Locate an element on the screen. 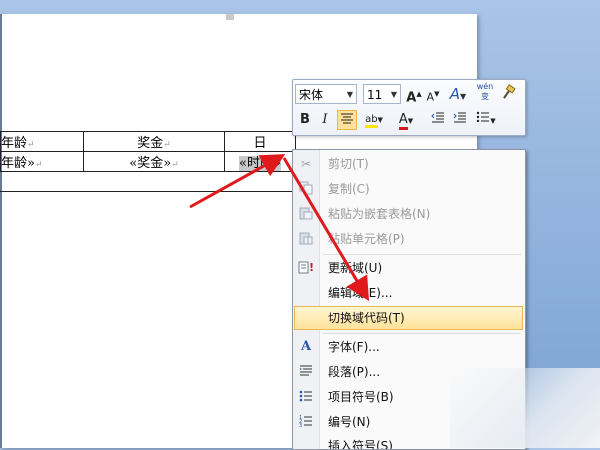  arrow-to-field is located at coordinates (237, 181).